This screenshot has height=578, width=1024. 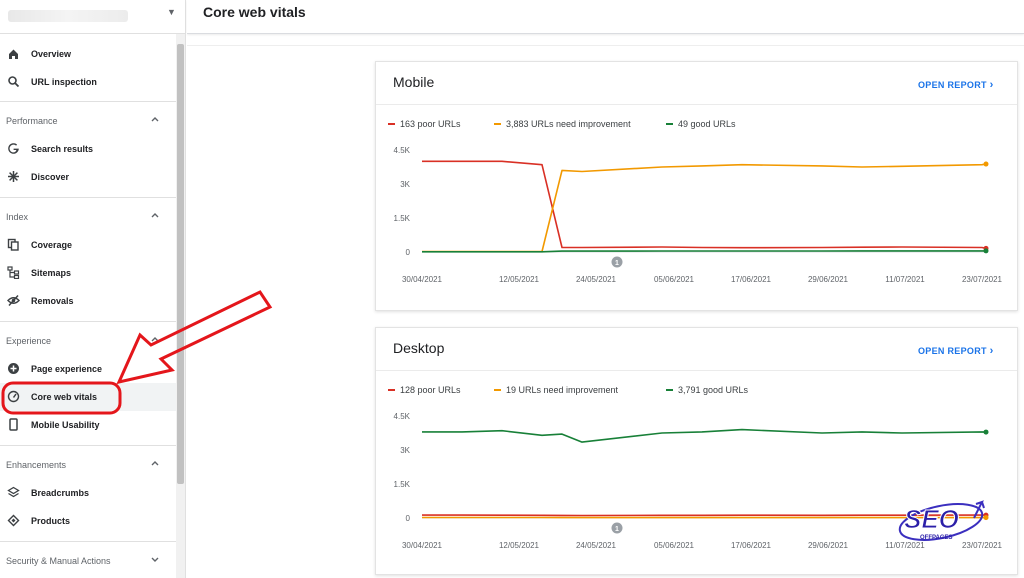 I want to click on sidebar-item-discover: Discover, so click(x=88, y=177).